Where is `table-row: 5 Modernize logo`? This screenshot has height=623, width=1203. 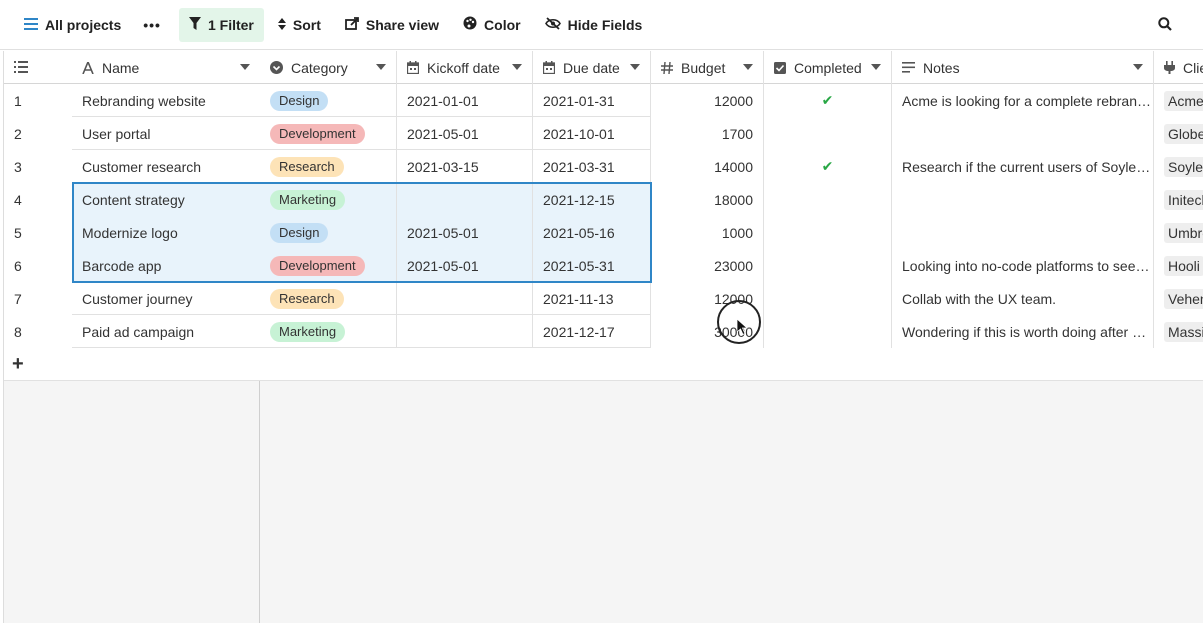 table-row: 5 Modernize logo is located at coordinates (132, 232).